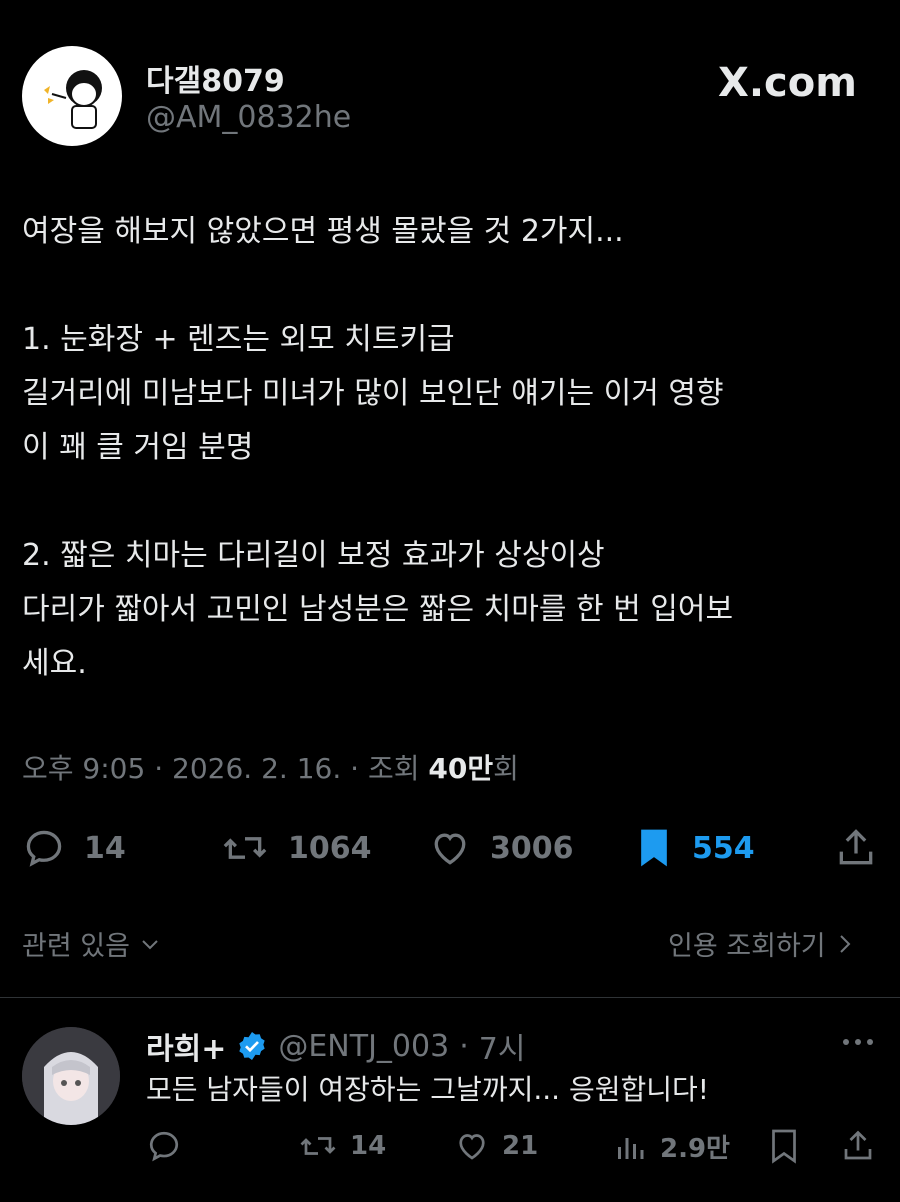 The height and width of the screenshot is (1202, 900). What do you see at coordinates (342, 1146) in the screenshot?
I see `reply-retweet-button: 14` at bounding box center [342, 1146].